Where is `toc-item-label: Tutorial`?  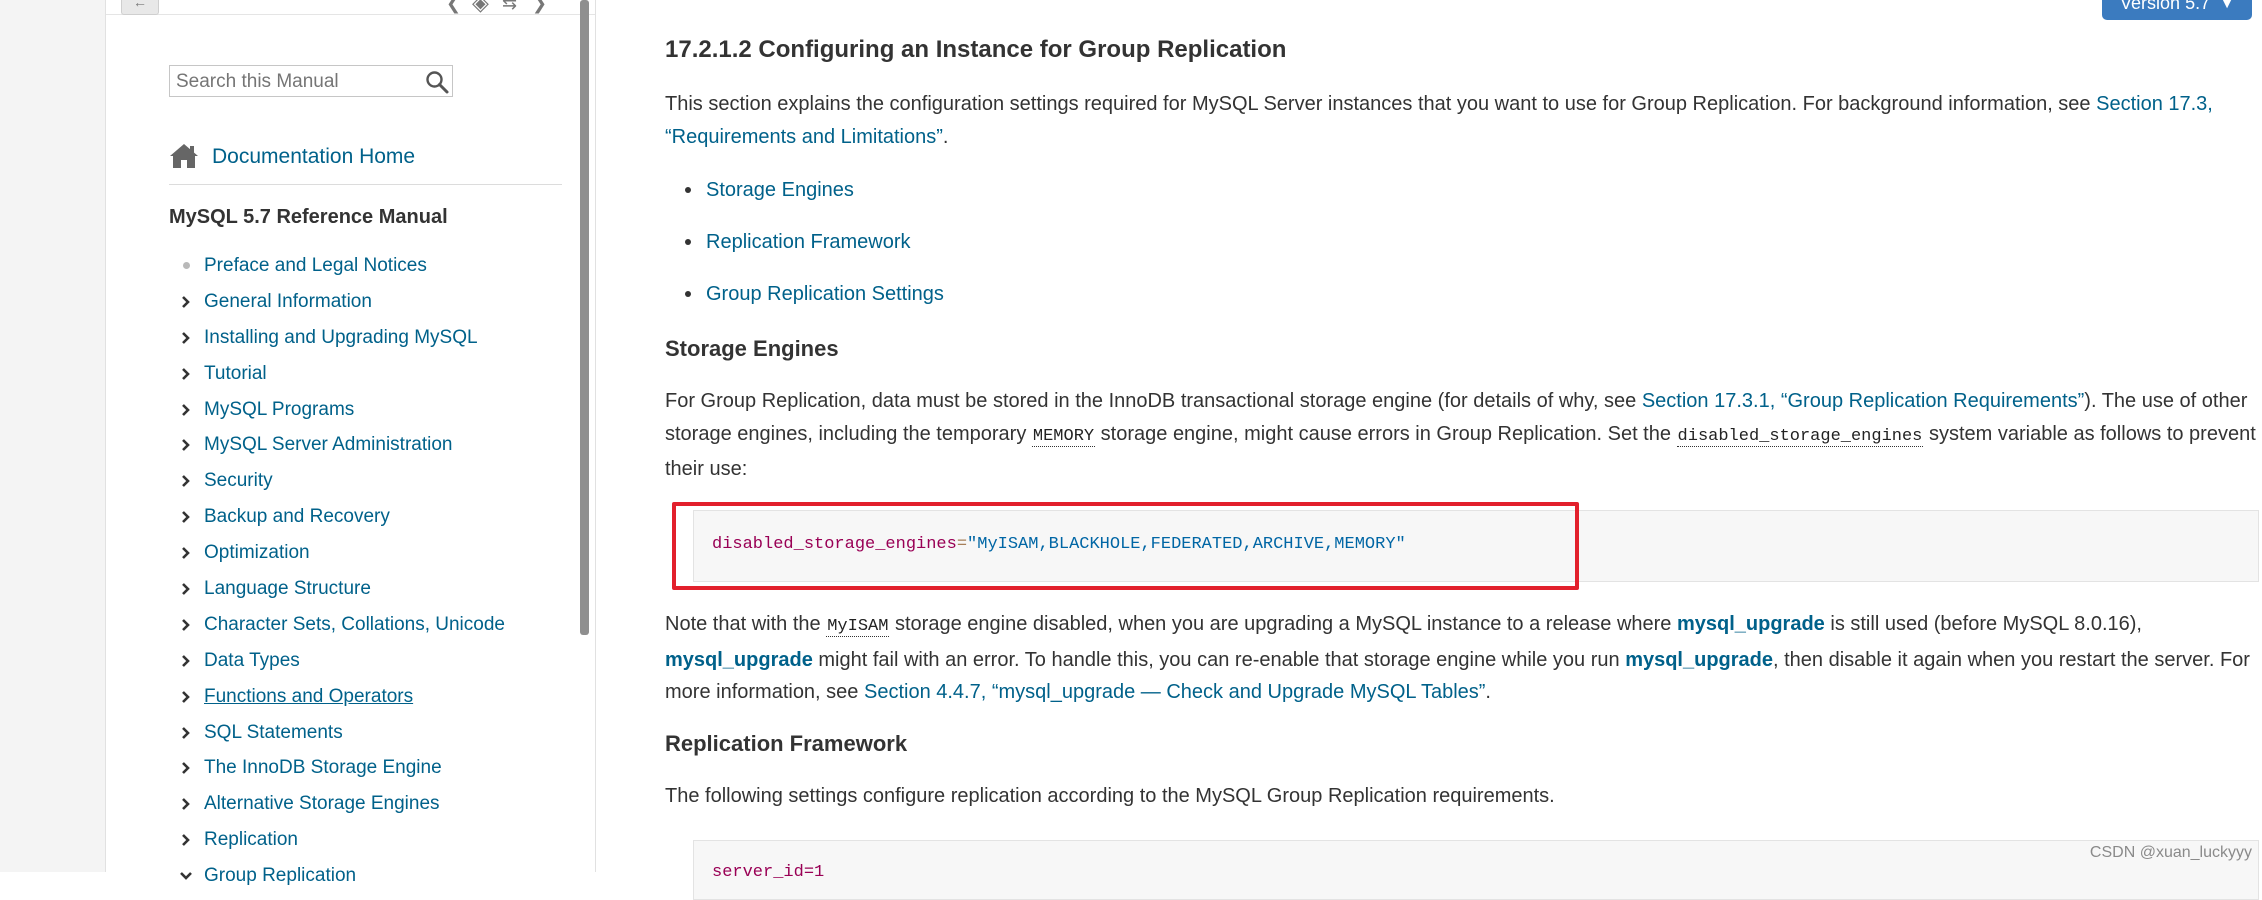
toc-item-label: Tutorial is located at coordinates (235, 374).